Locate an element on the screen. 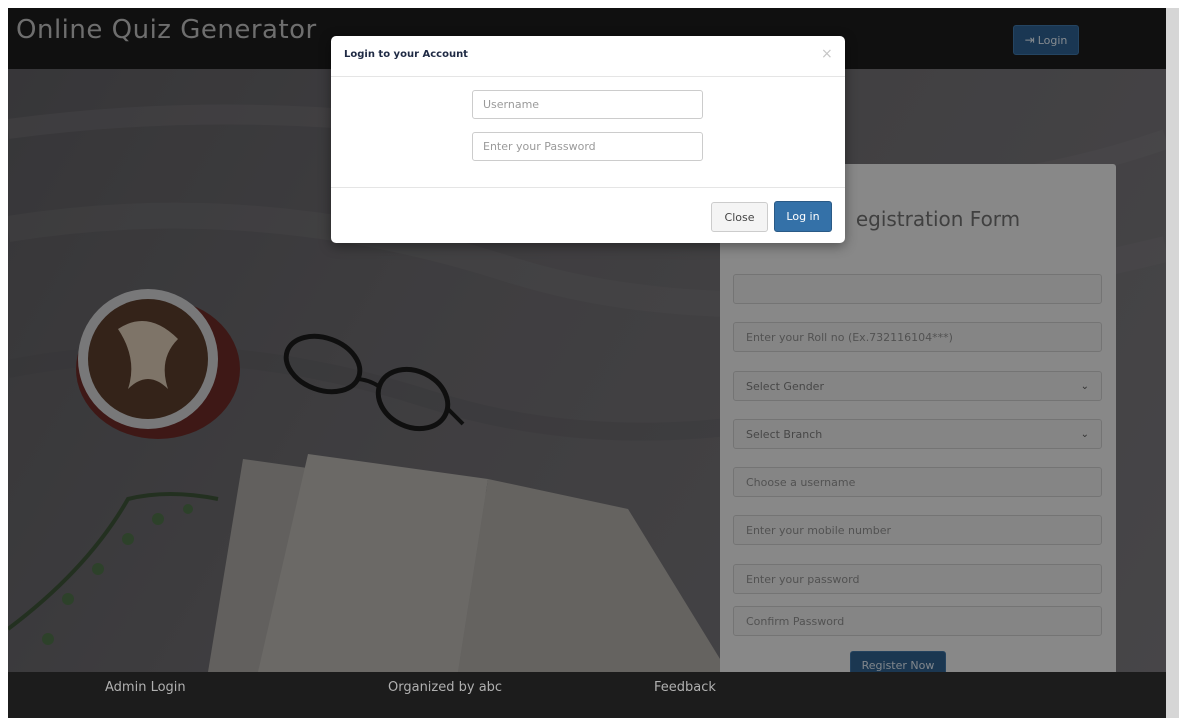 The image size is (1179, 718). scrollbar-track is located at coordinates (1172, 363).